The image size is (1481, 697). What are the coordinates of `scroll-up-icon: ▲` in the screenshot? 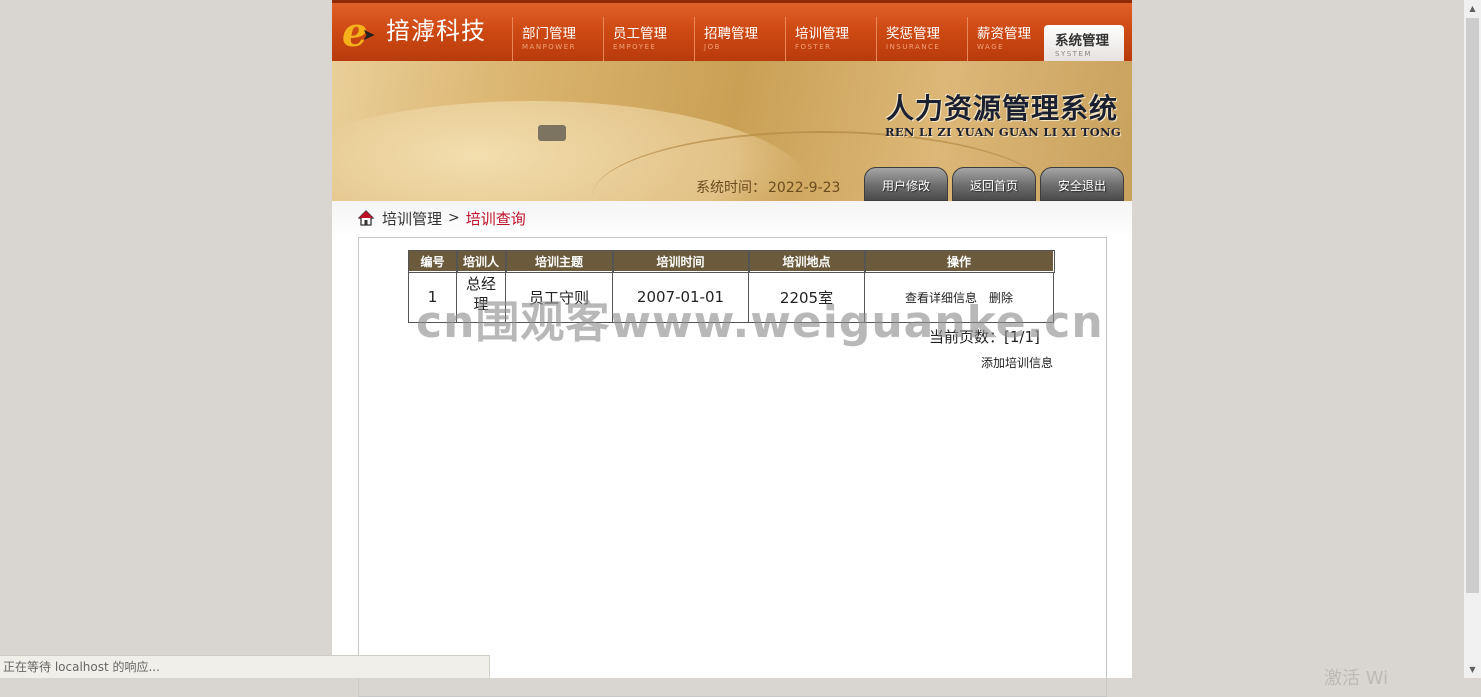 It's located at (1472, 8).